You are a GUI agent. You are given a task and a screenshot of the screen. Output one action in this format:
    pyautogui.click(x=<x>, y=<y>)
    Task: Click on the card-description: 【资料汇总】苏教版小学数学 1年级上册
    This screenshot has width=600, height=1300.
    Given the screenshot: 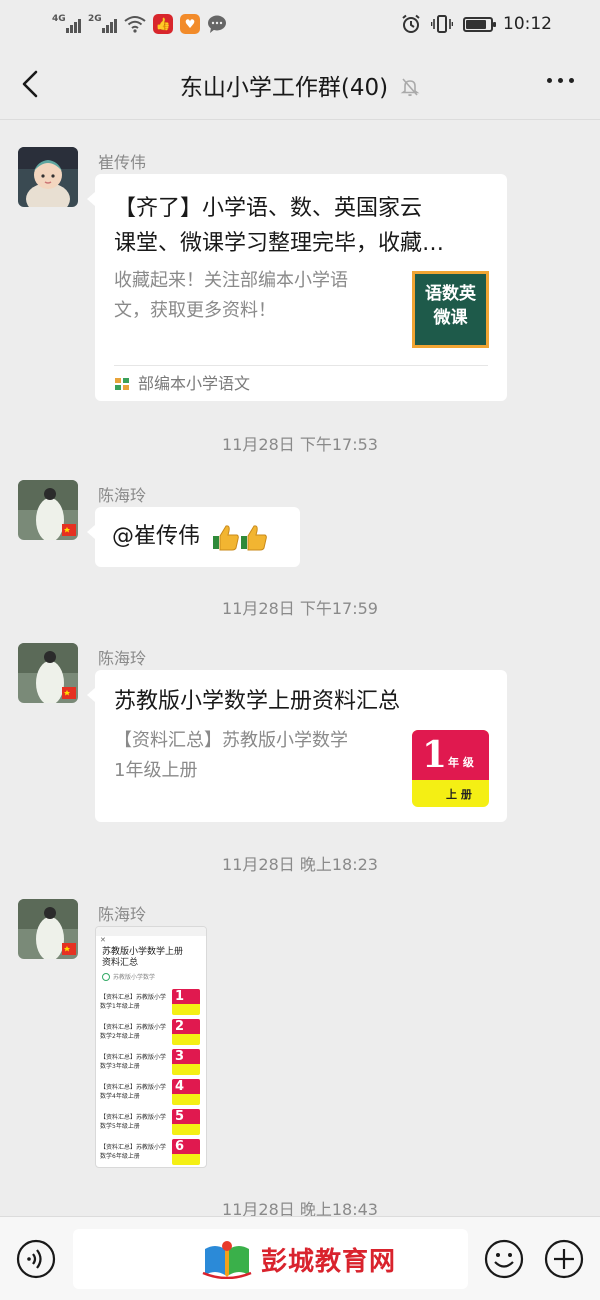 What is the action you would take?
    pyautogui.click(x=231, y=756)
    